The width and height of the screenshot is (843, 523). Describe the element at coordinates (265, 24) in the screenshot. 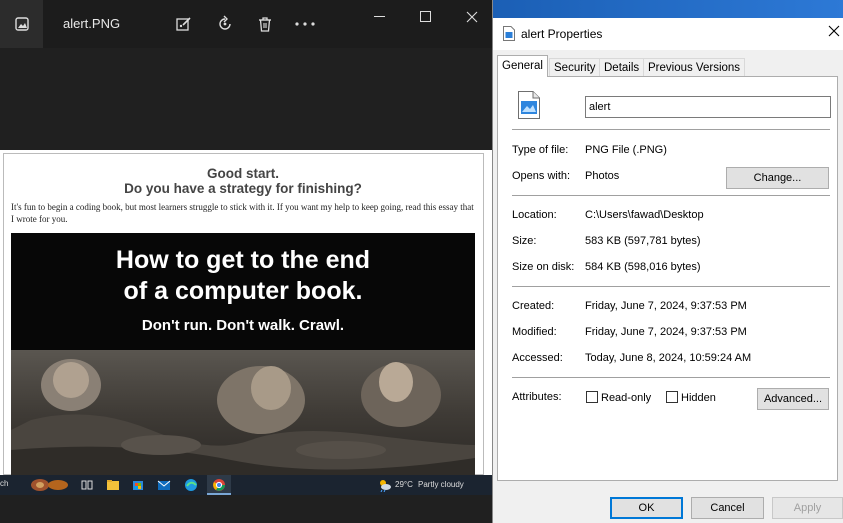

I see `delete-icon` at that location.